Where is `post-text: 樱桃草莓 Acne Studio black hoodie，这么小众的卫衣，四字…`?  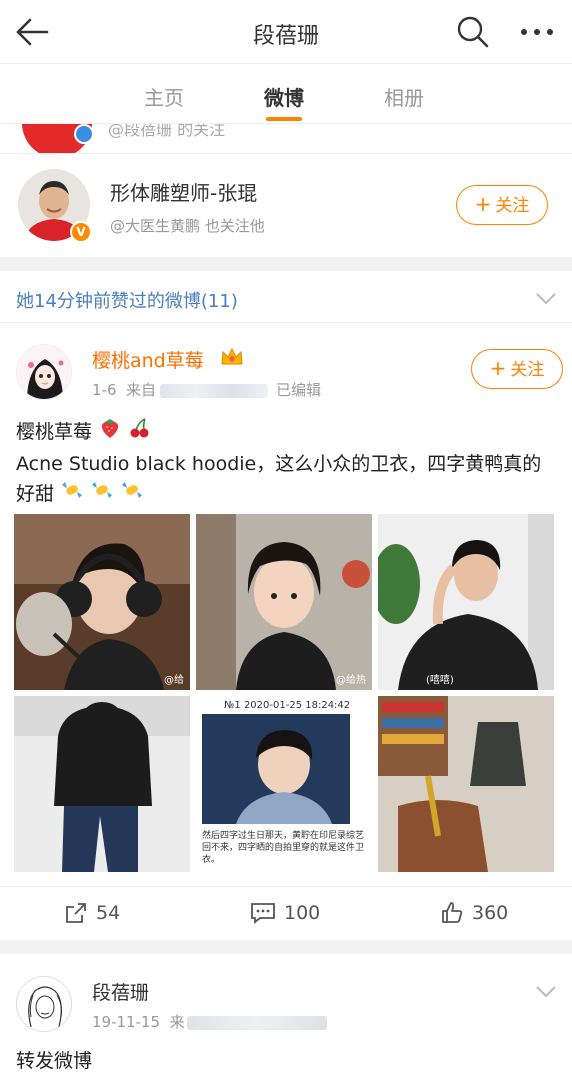
post-text: 樱桃草莓 Acne Studio black hoodie，这么小众的卫衣，四字… is located at coordinates (286, 463).